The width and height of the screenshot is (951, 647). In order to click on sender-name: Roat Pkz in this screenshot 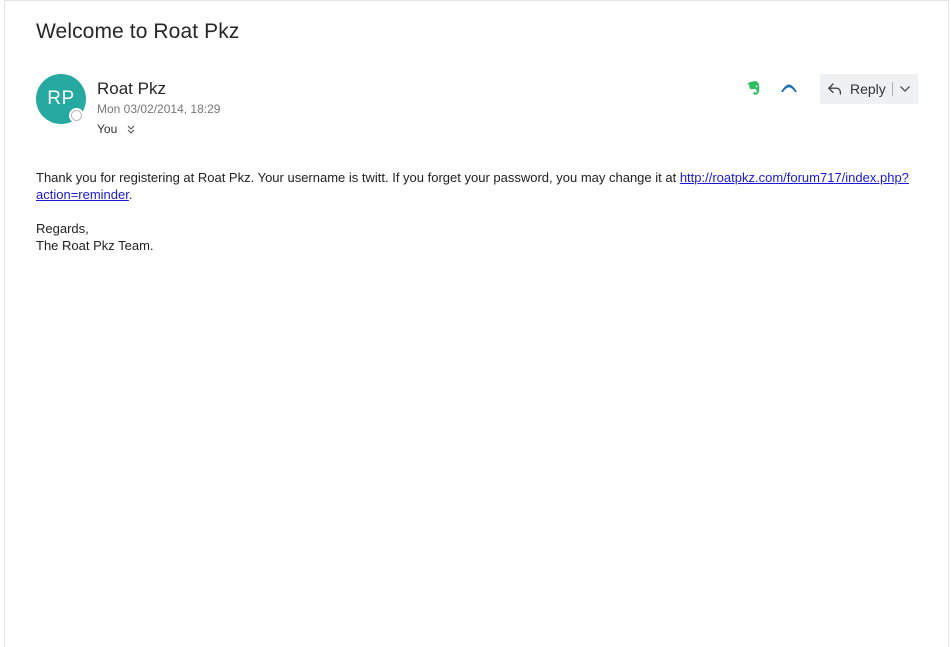, I will do `click(131, 89)`.